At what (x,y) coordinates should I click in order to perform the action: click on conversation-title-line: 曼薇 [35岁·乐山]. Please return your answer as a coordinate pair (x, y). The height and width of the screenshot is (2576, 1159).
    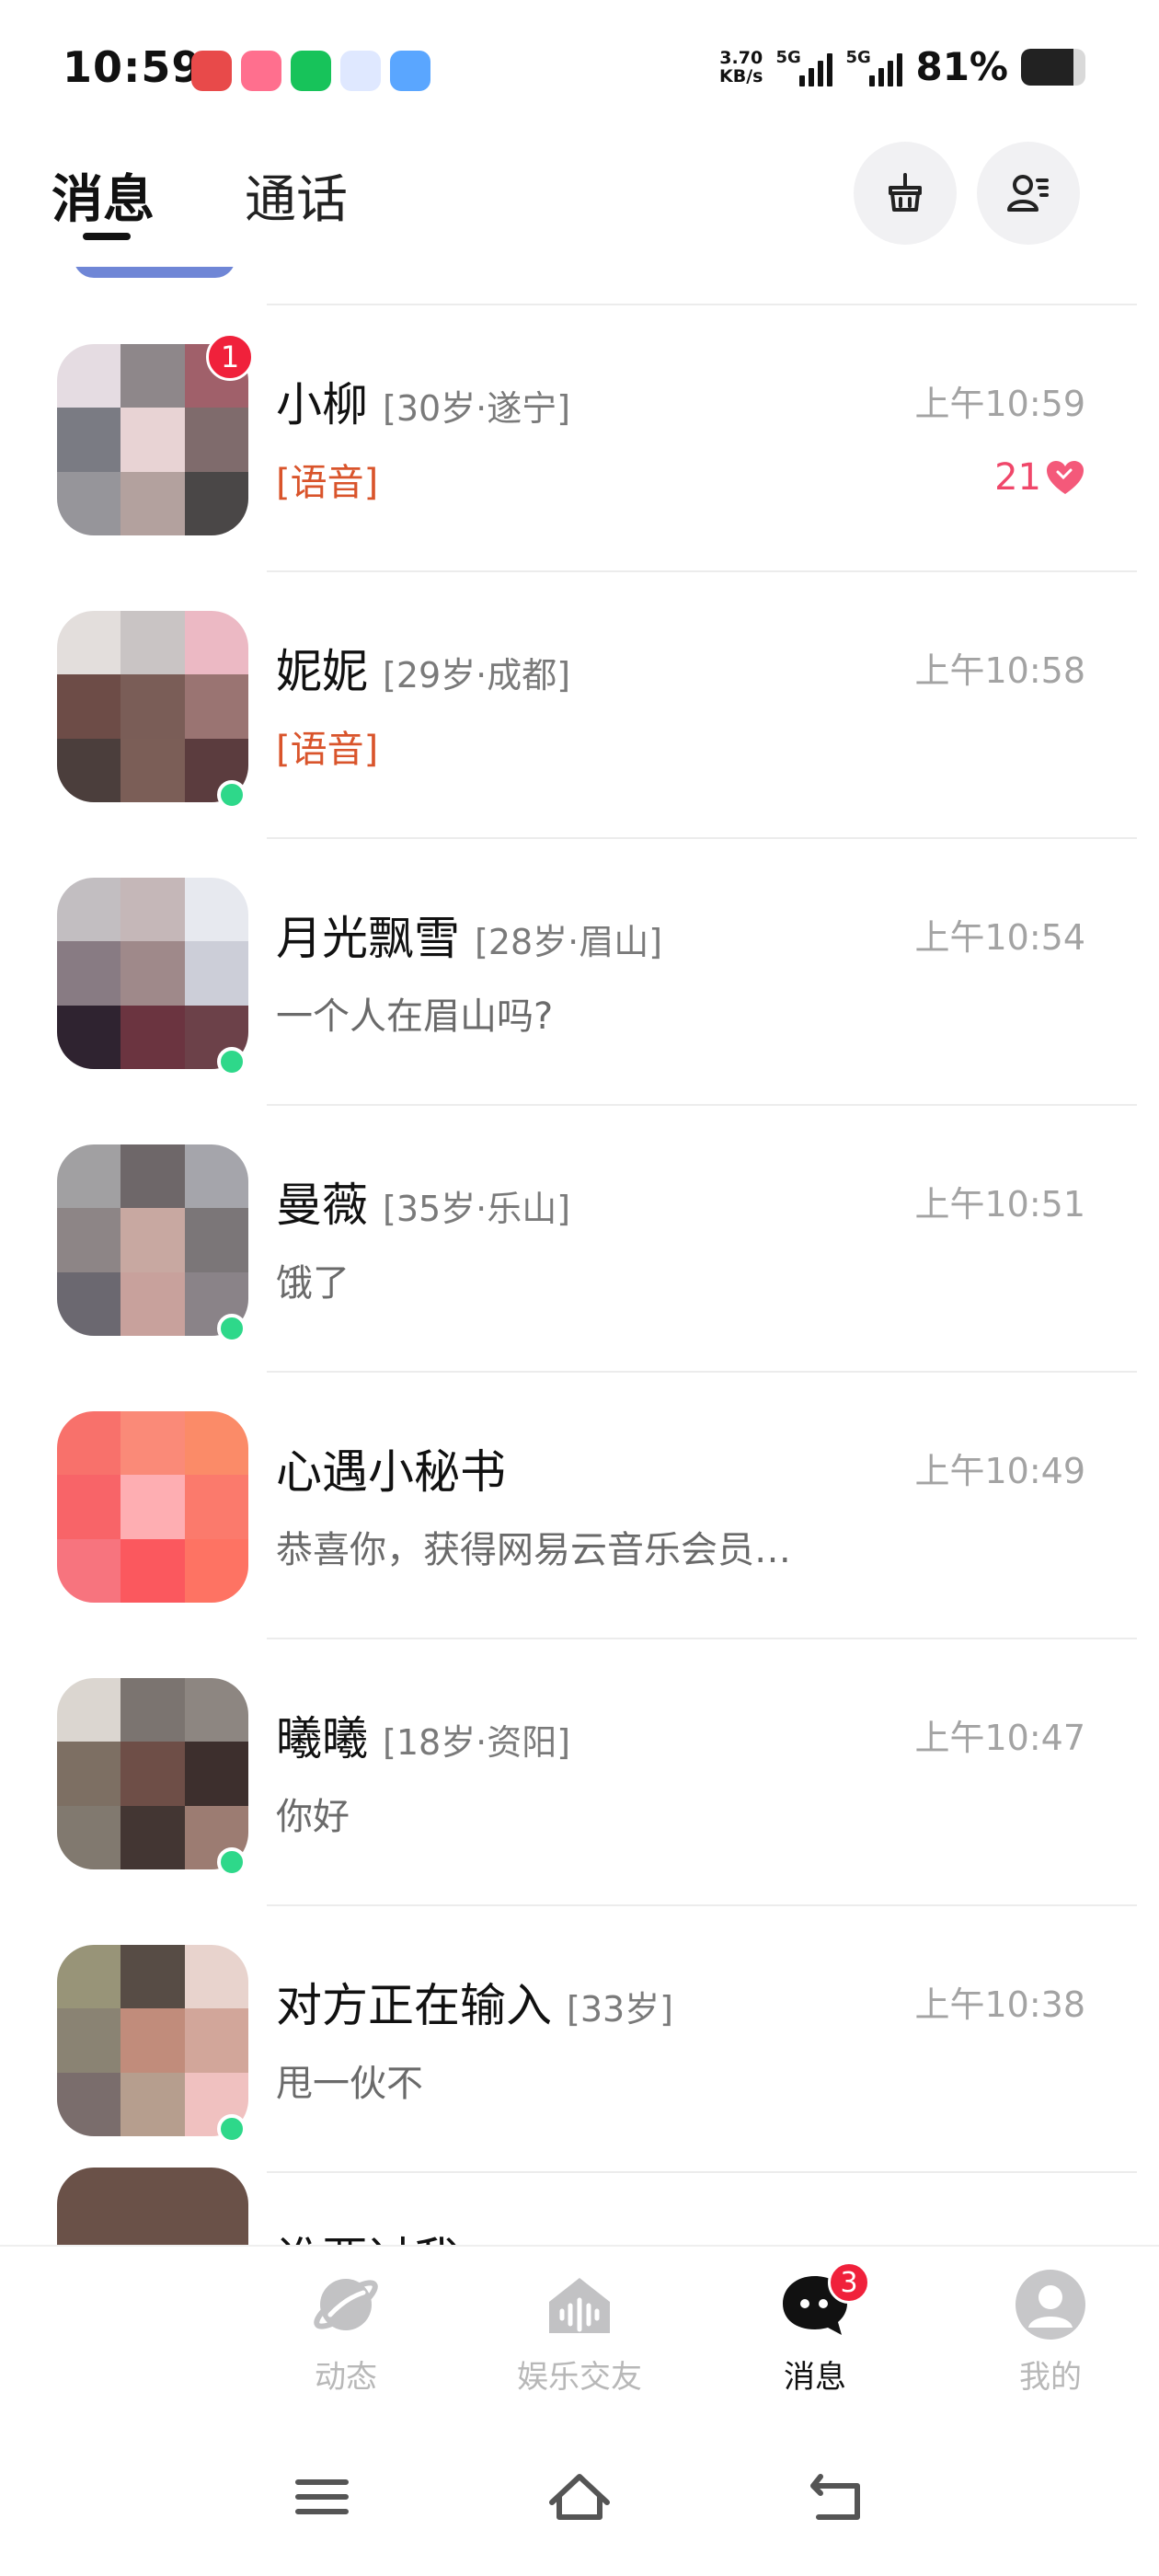
    Looking at the image, I should click on (423, 1201).